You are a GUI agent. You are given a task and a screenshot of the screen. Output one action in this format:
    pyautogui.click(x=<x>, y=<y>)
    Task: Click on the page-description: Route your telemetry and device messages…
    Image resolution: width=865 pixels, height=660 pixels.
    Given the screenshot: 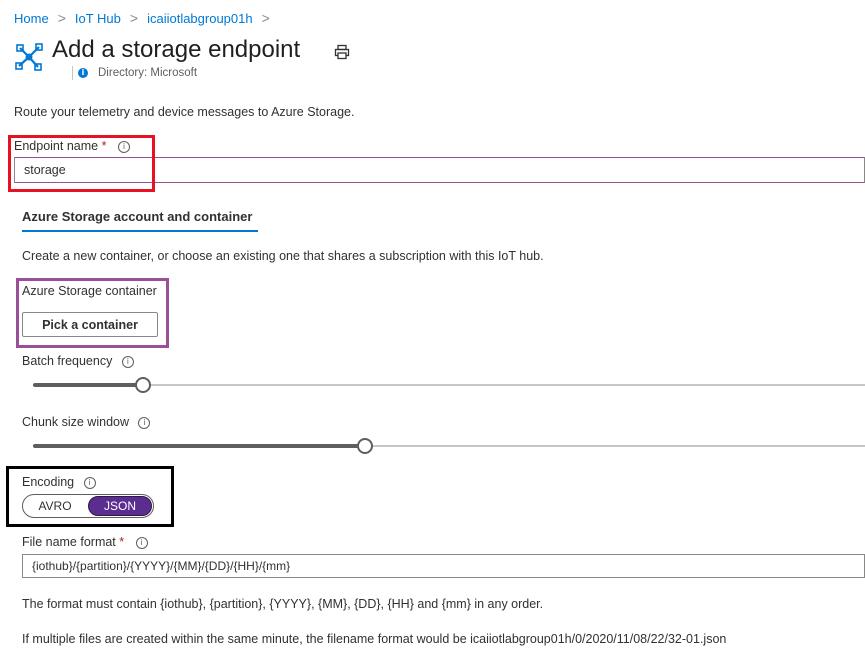 What is the action you would take?
    pyautogui.click(x=184, y=112)
    